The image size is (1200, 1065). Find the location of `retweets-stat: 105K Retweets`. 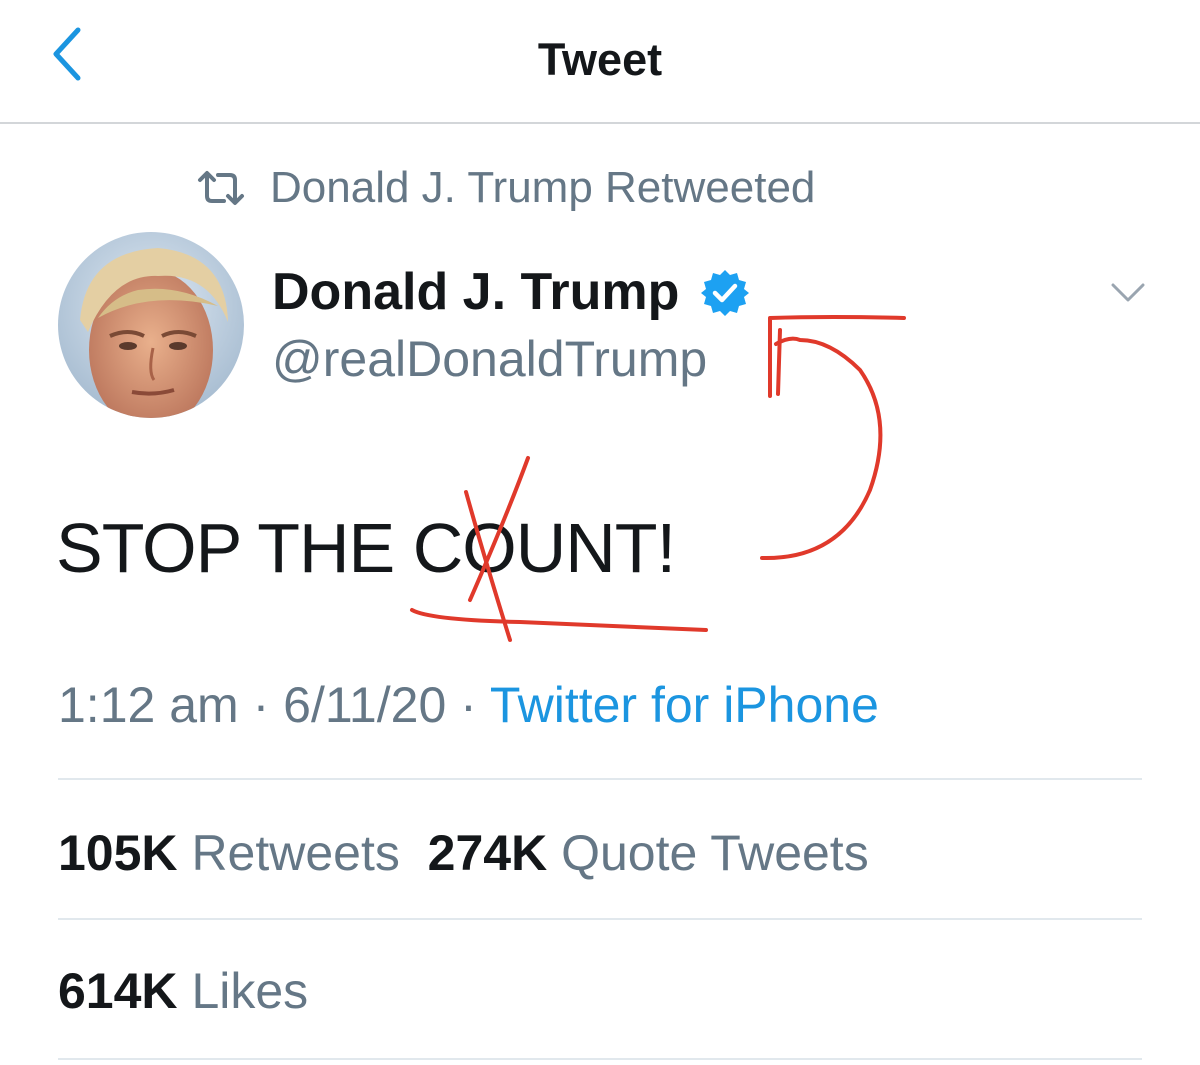

retweets-stat: 105K Retweets is located at coordinates (229, 853).